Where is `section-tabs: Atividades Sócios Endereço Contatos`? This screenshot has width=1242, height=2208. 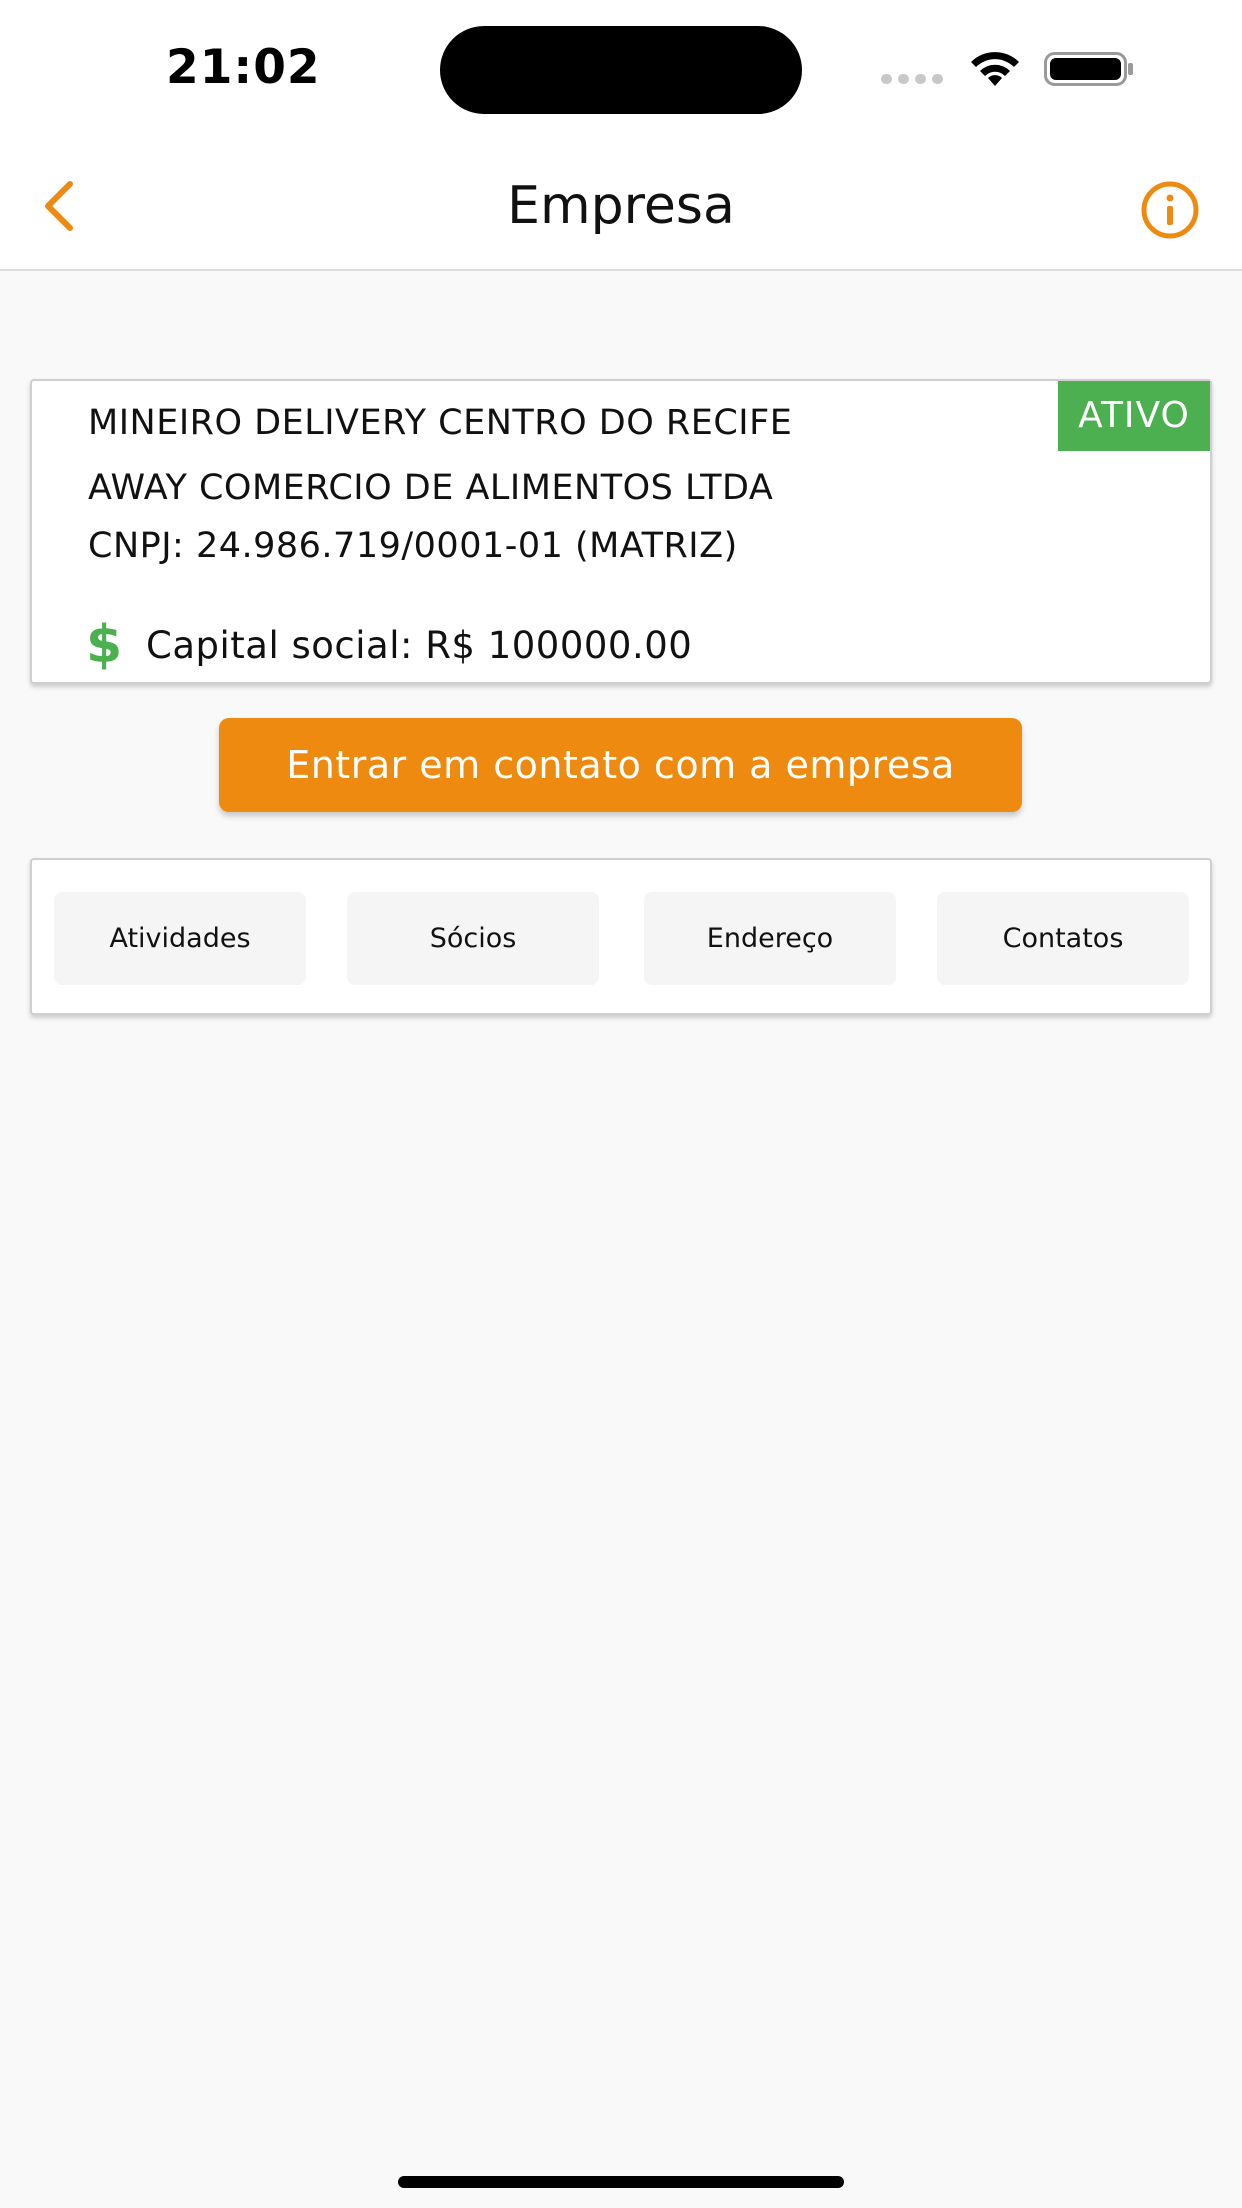 section-tabs: Atividades Sócios Endereço Contatos is located at coordinates (621, 936).